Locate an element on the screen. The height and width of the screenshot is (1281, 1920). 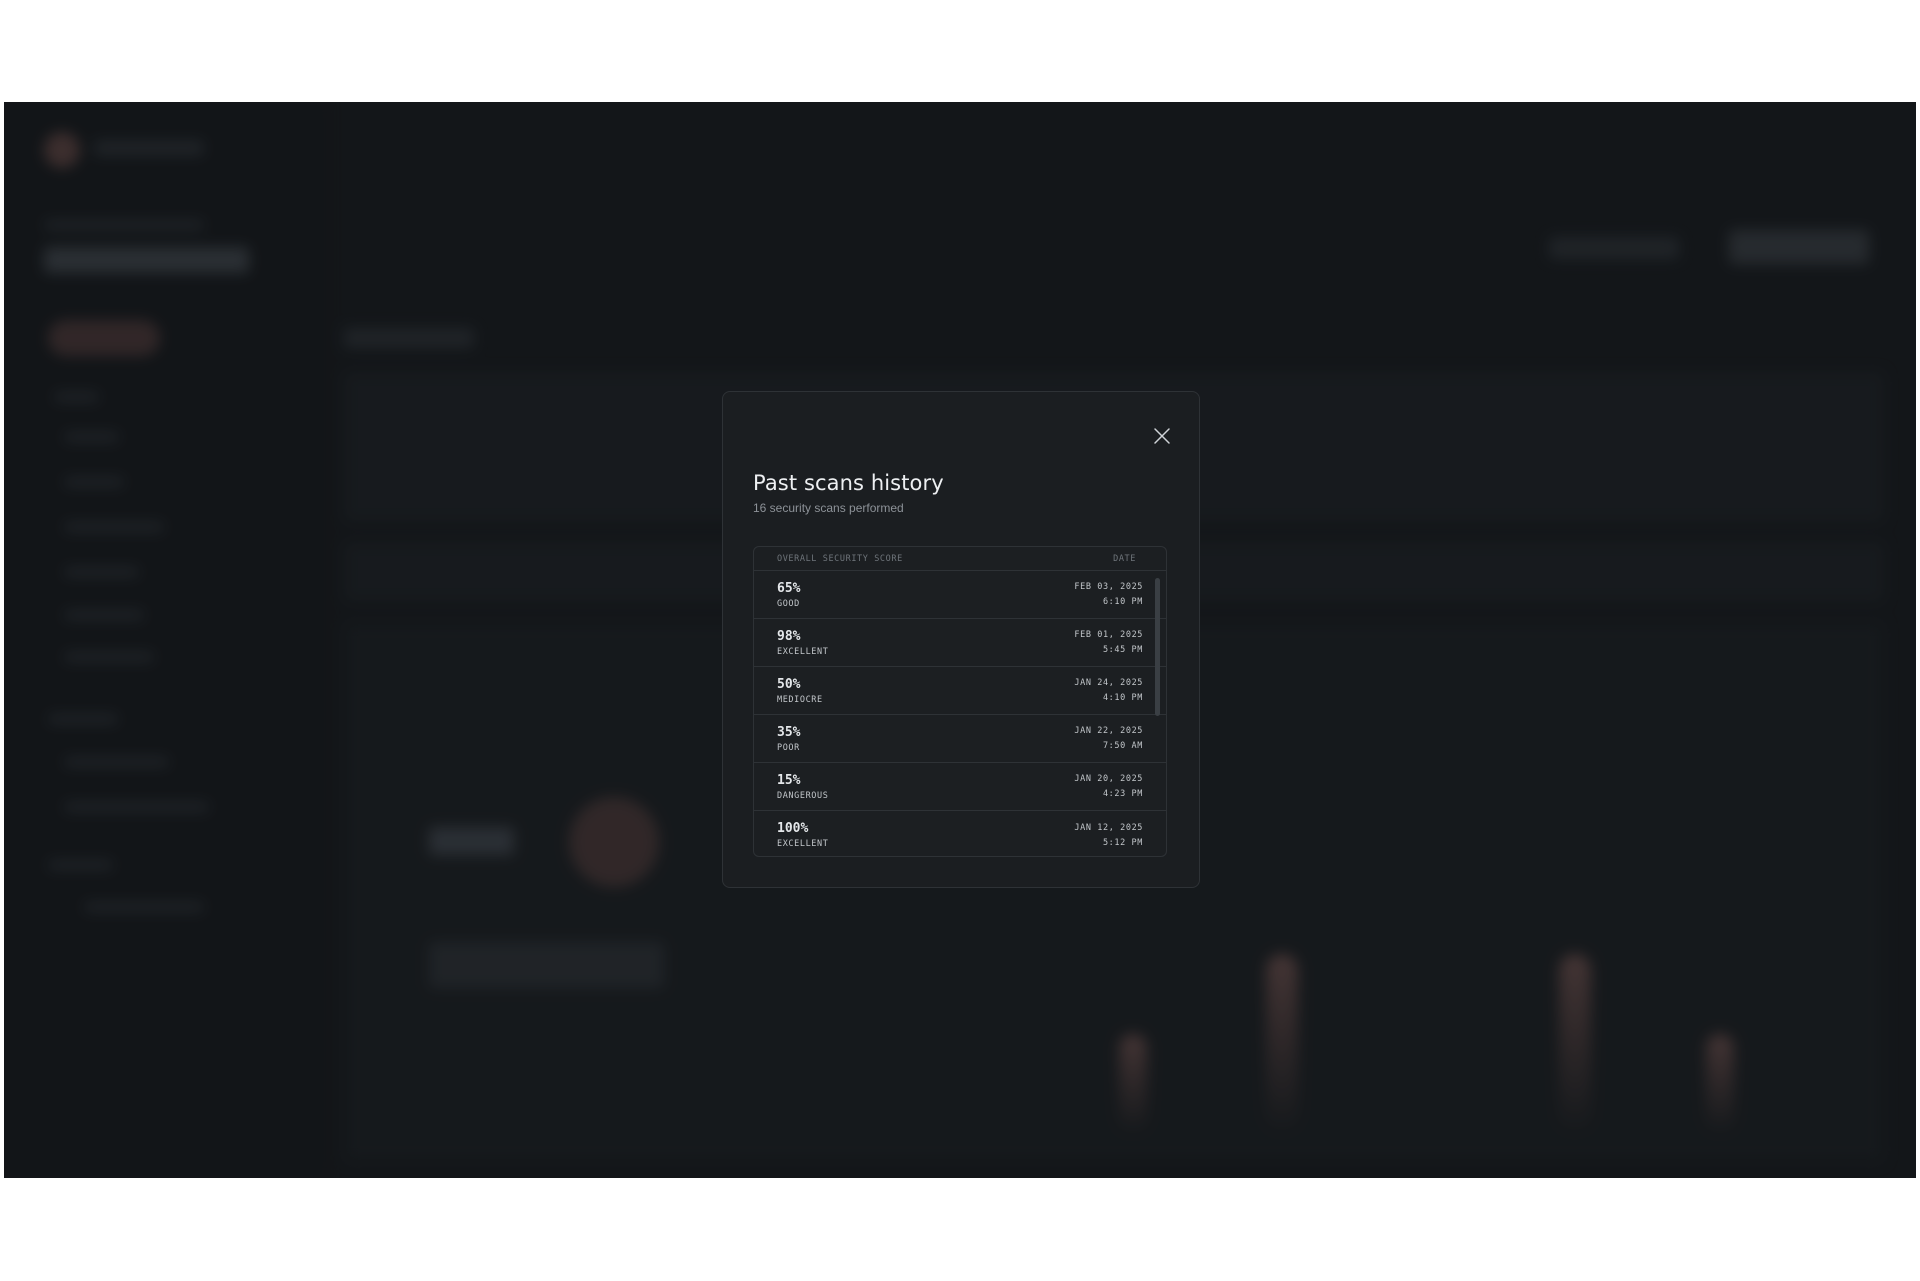
date-cell: FEB 01, 2025 5:45 PM is located at coordinates (1108, 642).